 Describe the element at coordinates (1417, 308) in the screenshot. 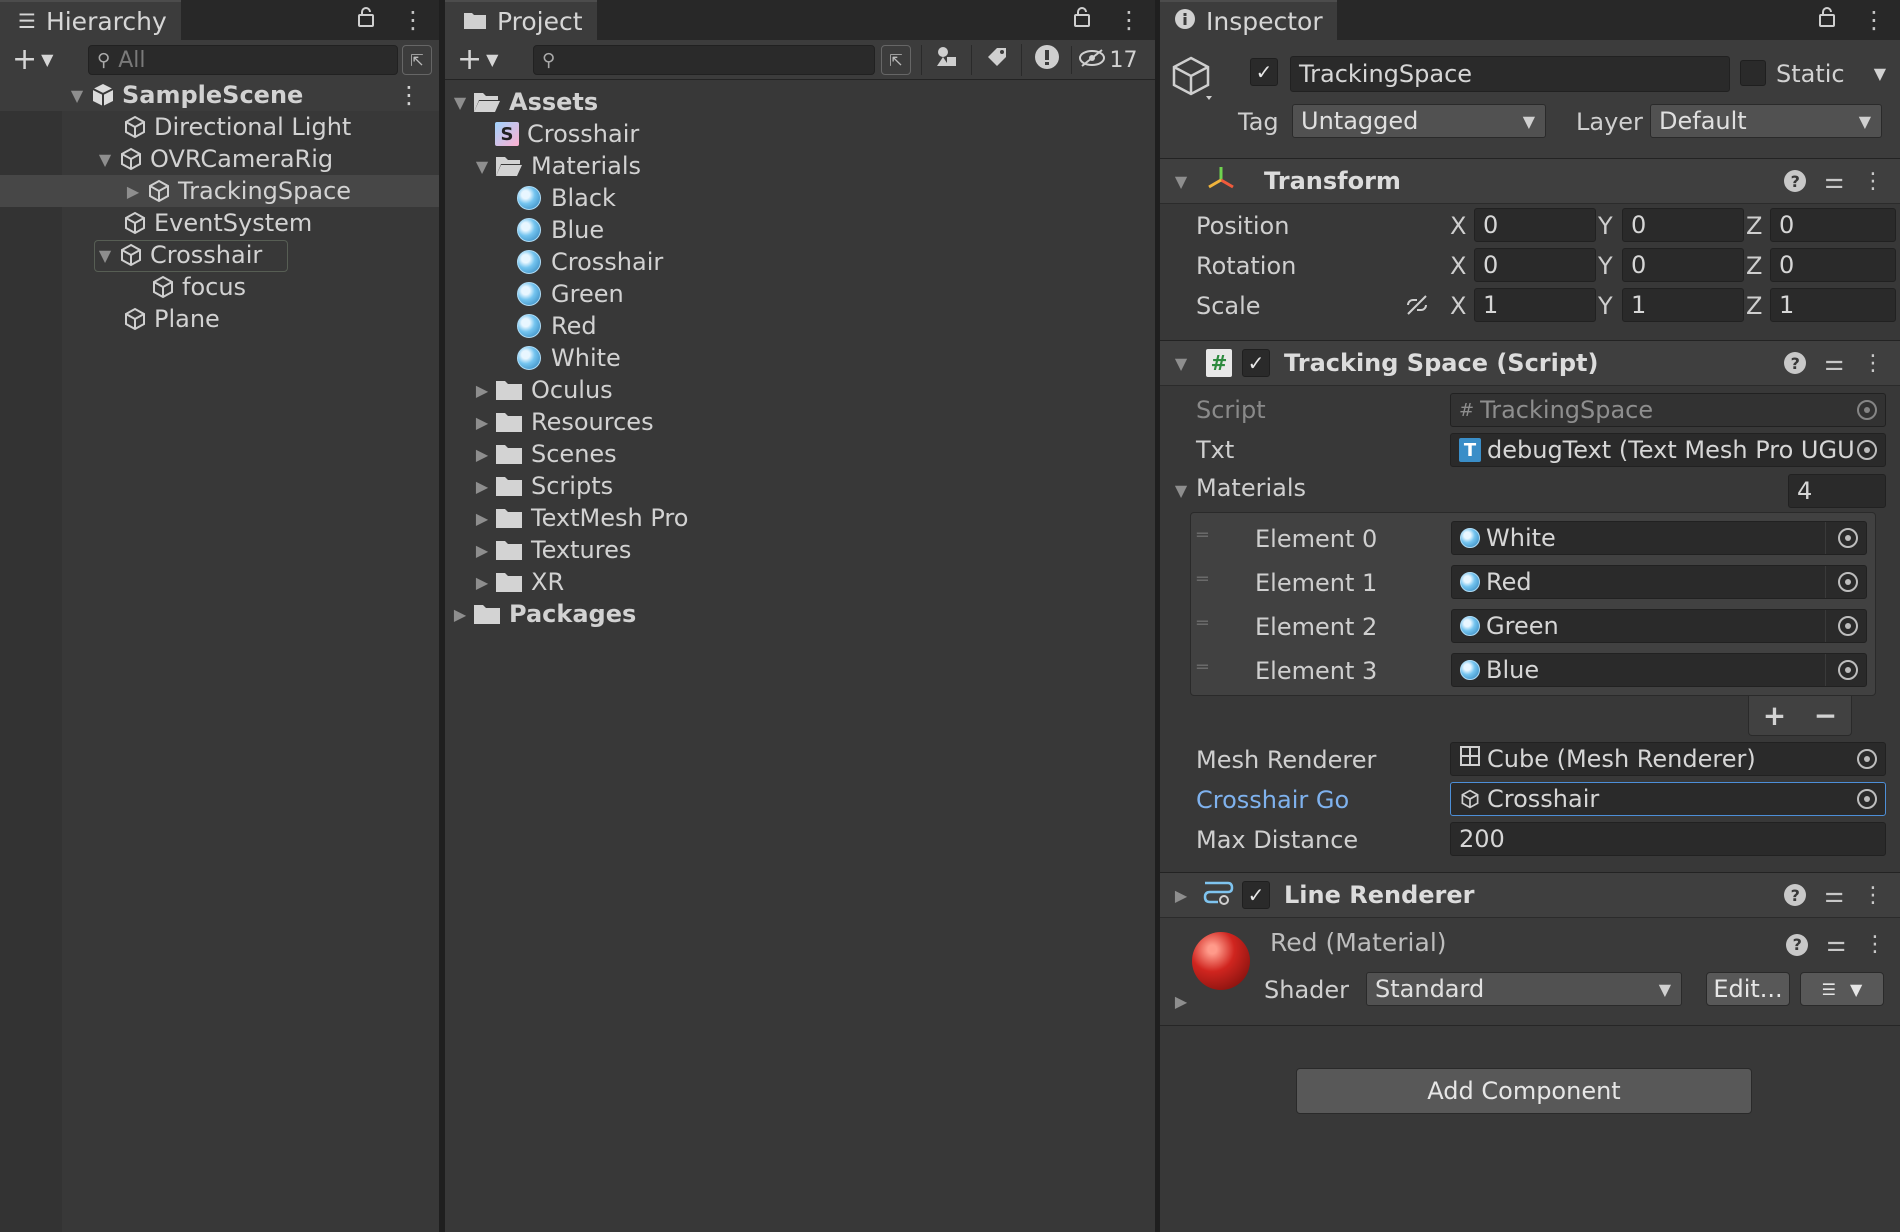

I see `constrain-proportions-icon` at that location.